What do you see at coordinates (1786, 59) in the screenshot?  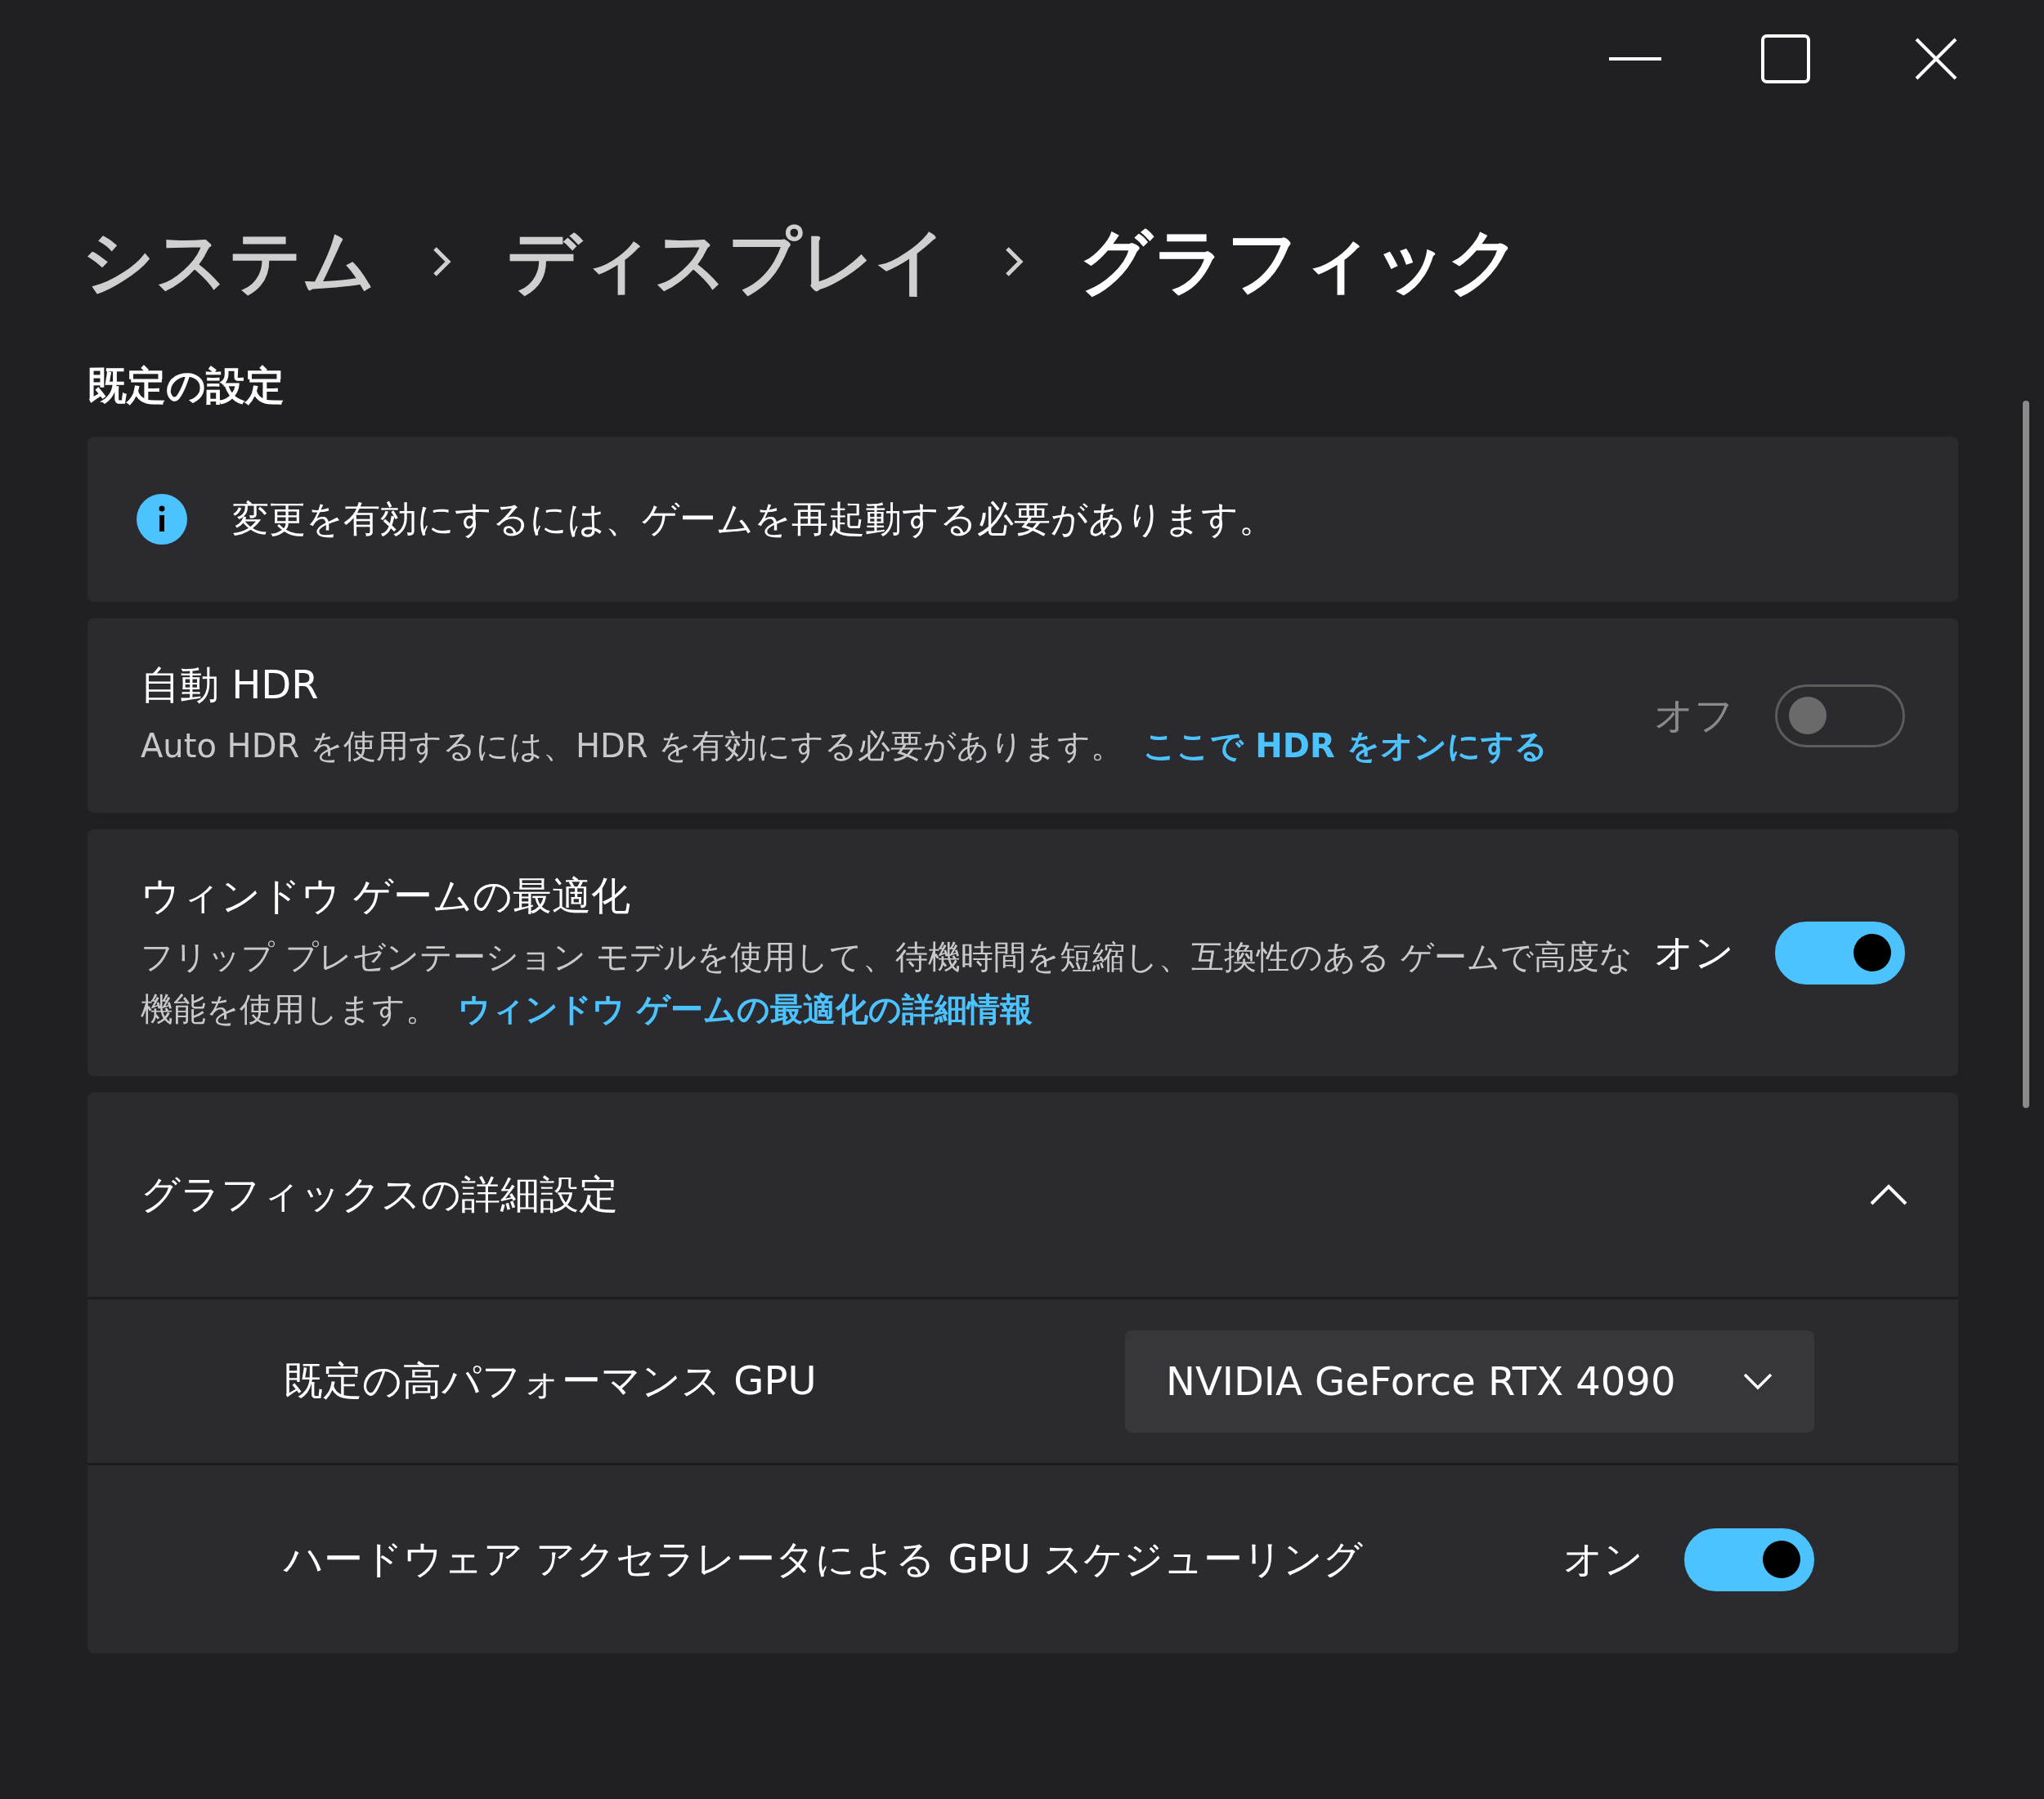 I see `maximize-icon` at bounding box center [1786, 59].